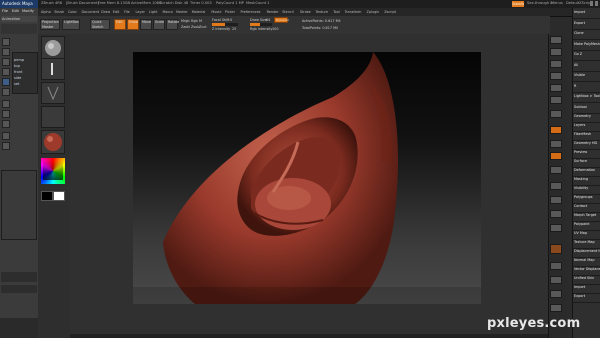 The image size is (600, 338). What do you see at coordinates (168, 12) in the screenshot?
I see `zbrush-menu-macro: Macro` at bounding box center [168, 12].